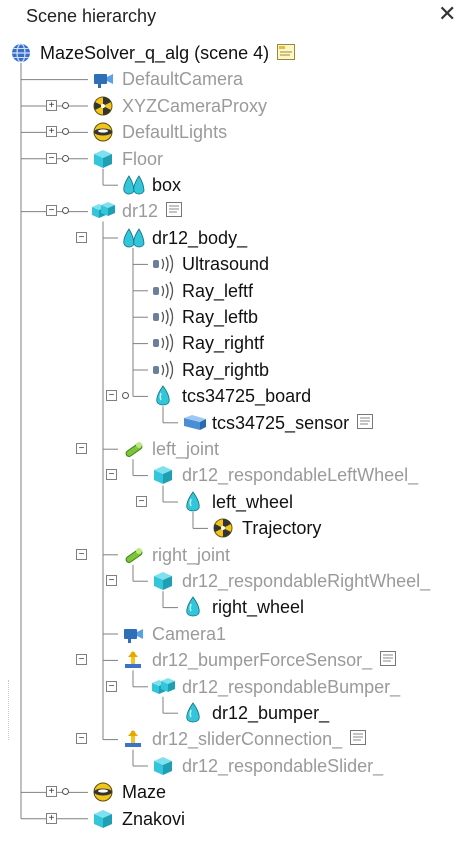 The image size is (459, 848). Describe the element at coordinates (229, 634) in the screenshot. I see `tree-item: Camera1` at that location.